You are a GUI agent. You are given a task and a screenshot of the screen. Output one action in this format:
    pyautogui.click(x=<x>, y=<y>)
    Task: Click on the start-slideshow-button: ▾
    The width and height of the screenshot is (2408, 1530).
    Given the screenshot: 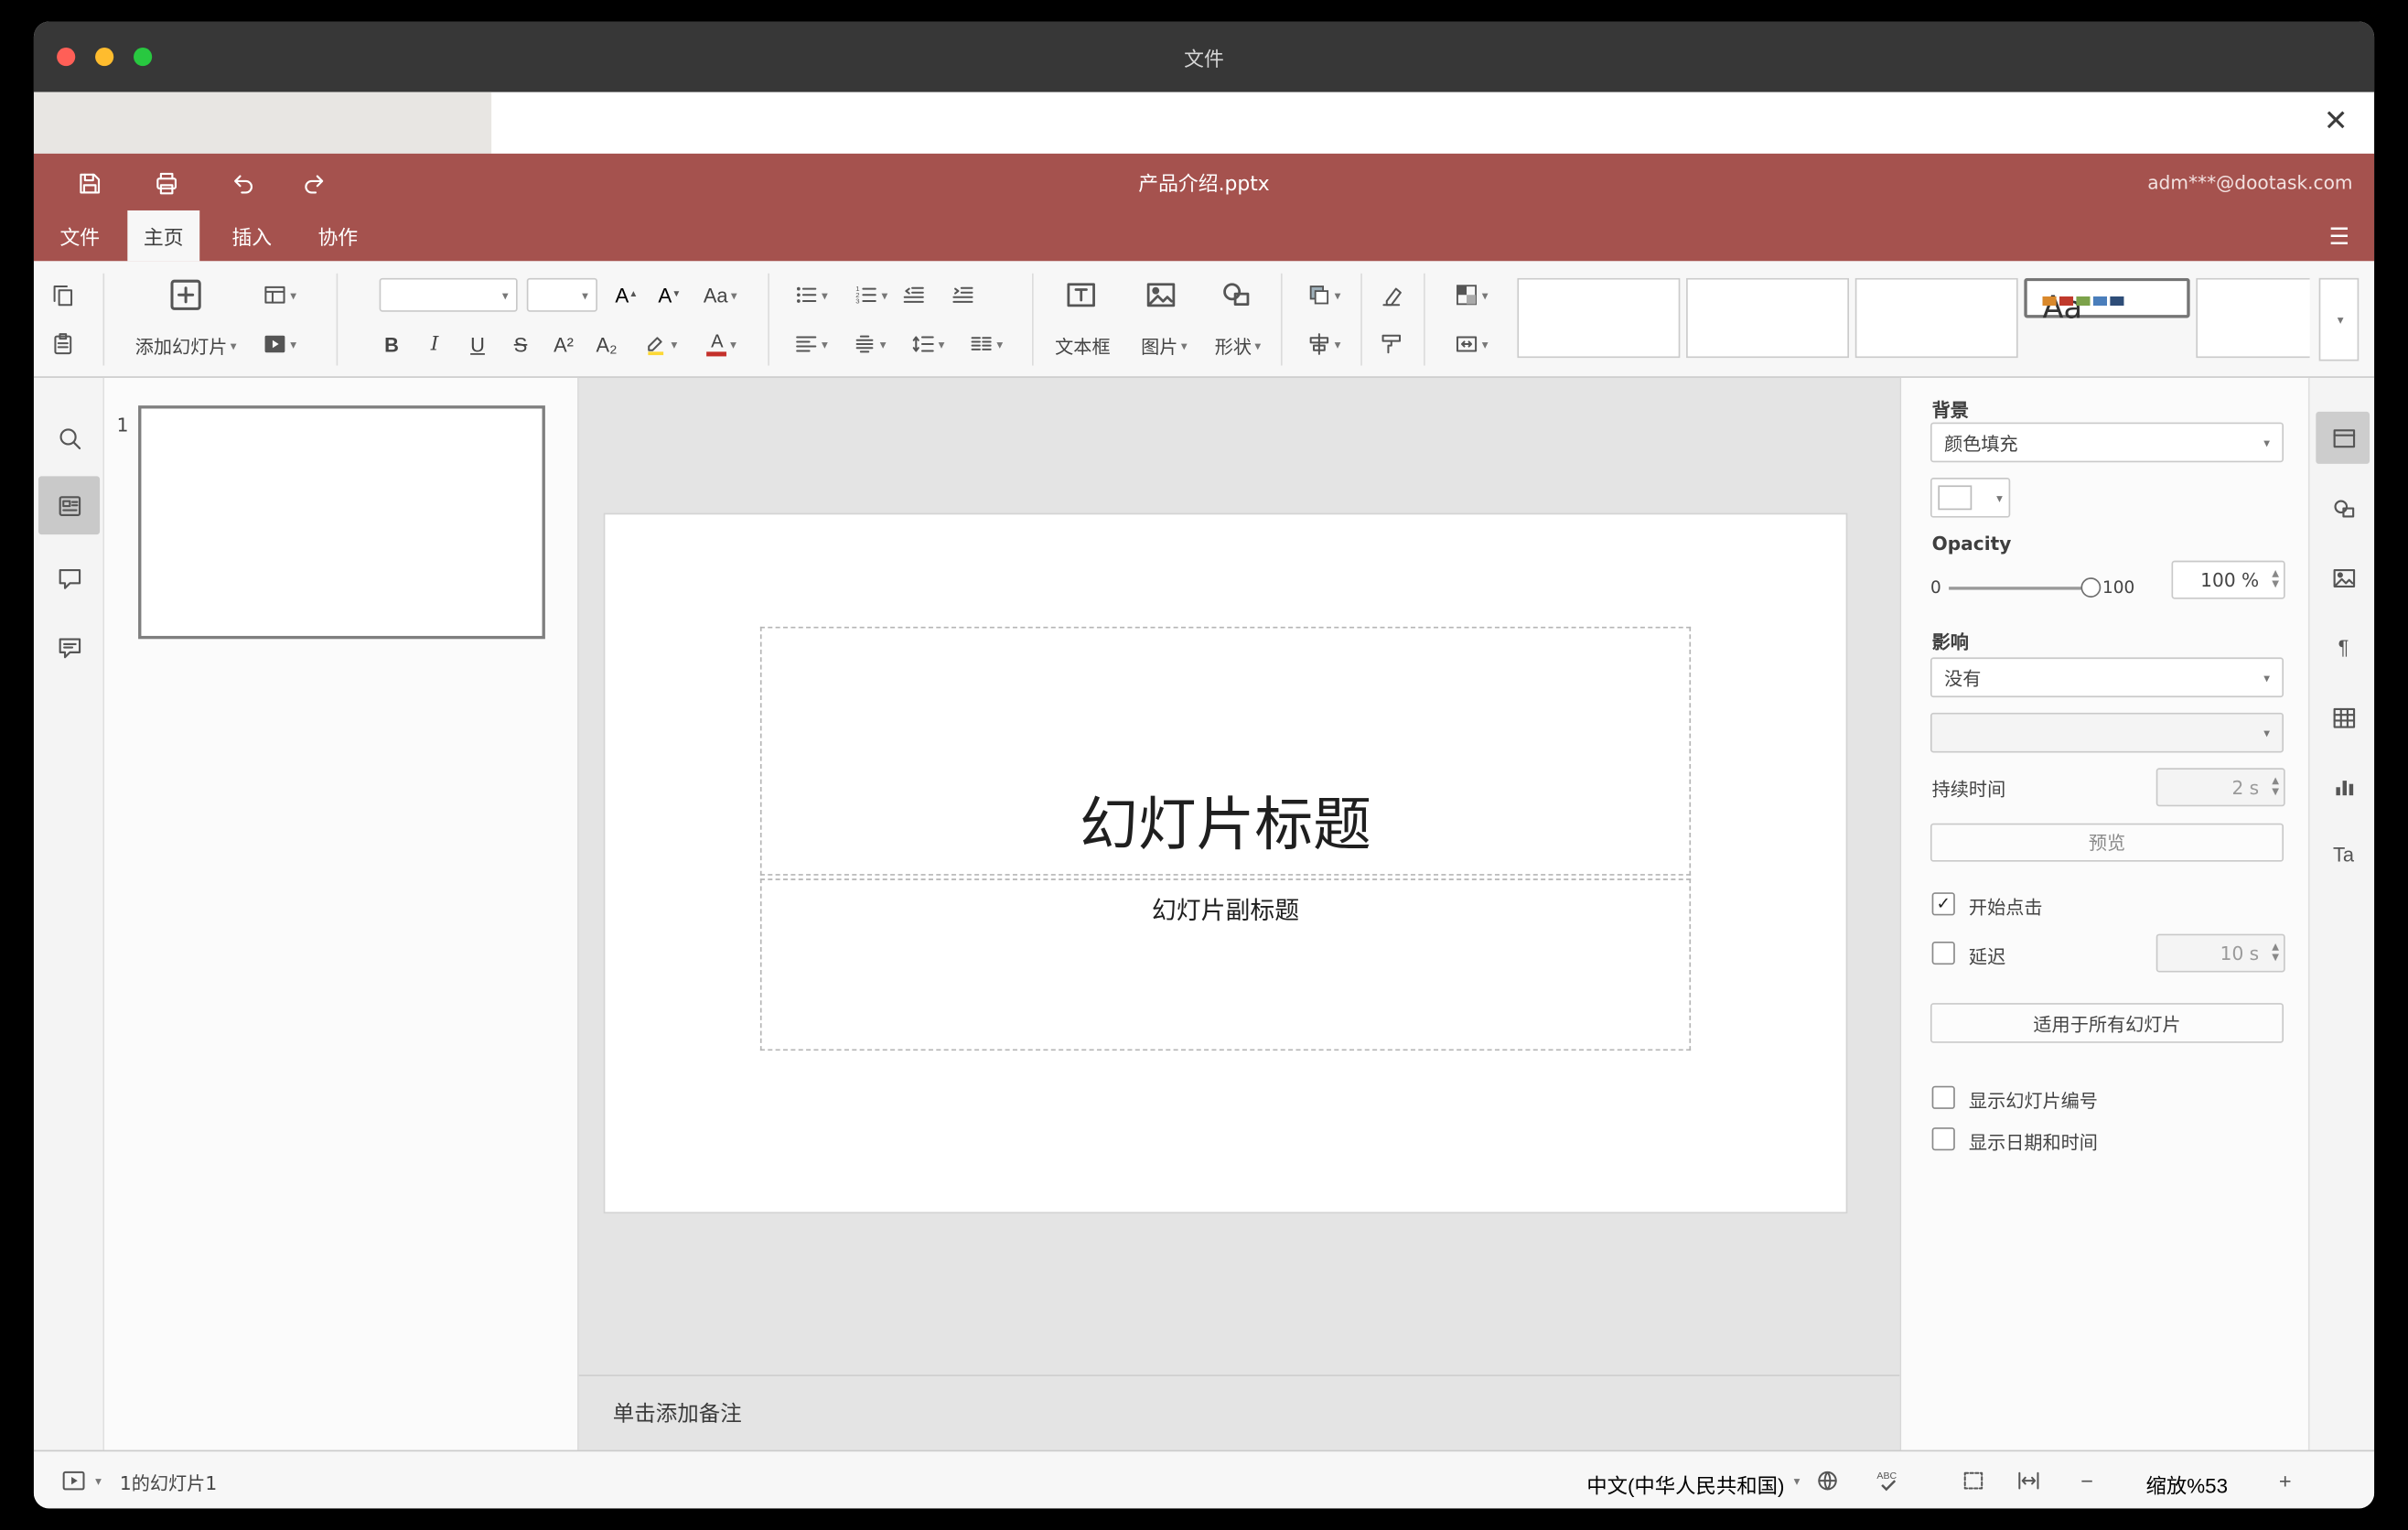 What is the action you would take?
    pyautogui.click(x=279, y=344)
    